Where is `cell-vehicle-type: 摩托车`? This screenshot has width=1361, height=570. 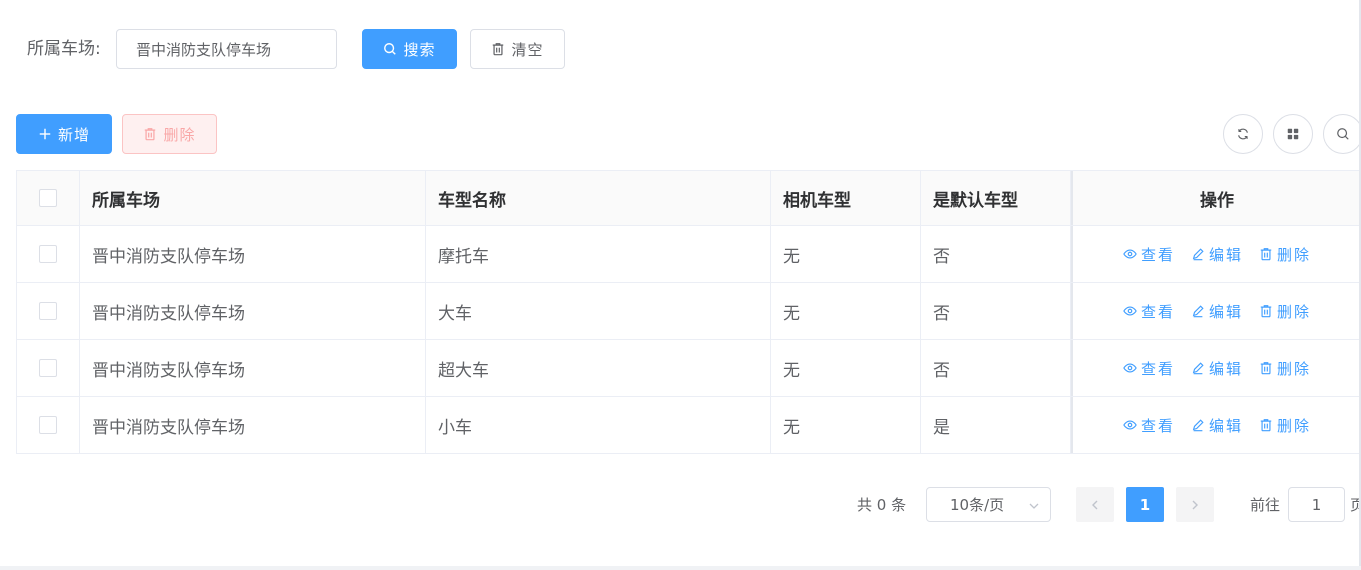
cell-vehicle-type: 摩托车 is located at coordinates (598, 254).